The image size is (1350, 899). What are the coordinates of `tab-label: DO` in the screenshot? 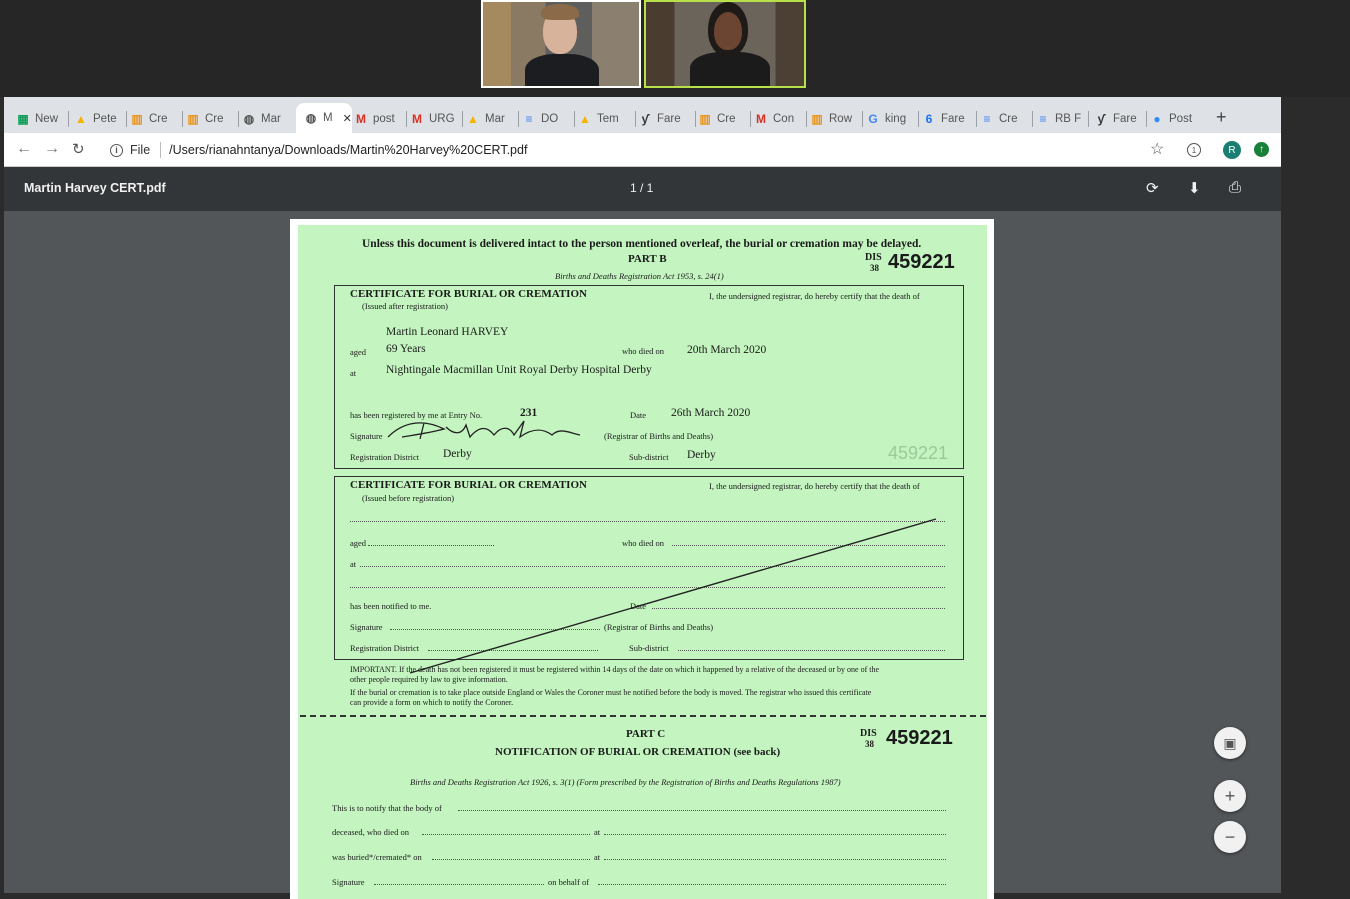 It's located at (550, 119).